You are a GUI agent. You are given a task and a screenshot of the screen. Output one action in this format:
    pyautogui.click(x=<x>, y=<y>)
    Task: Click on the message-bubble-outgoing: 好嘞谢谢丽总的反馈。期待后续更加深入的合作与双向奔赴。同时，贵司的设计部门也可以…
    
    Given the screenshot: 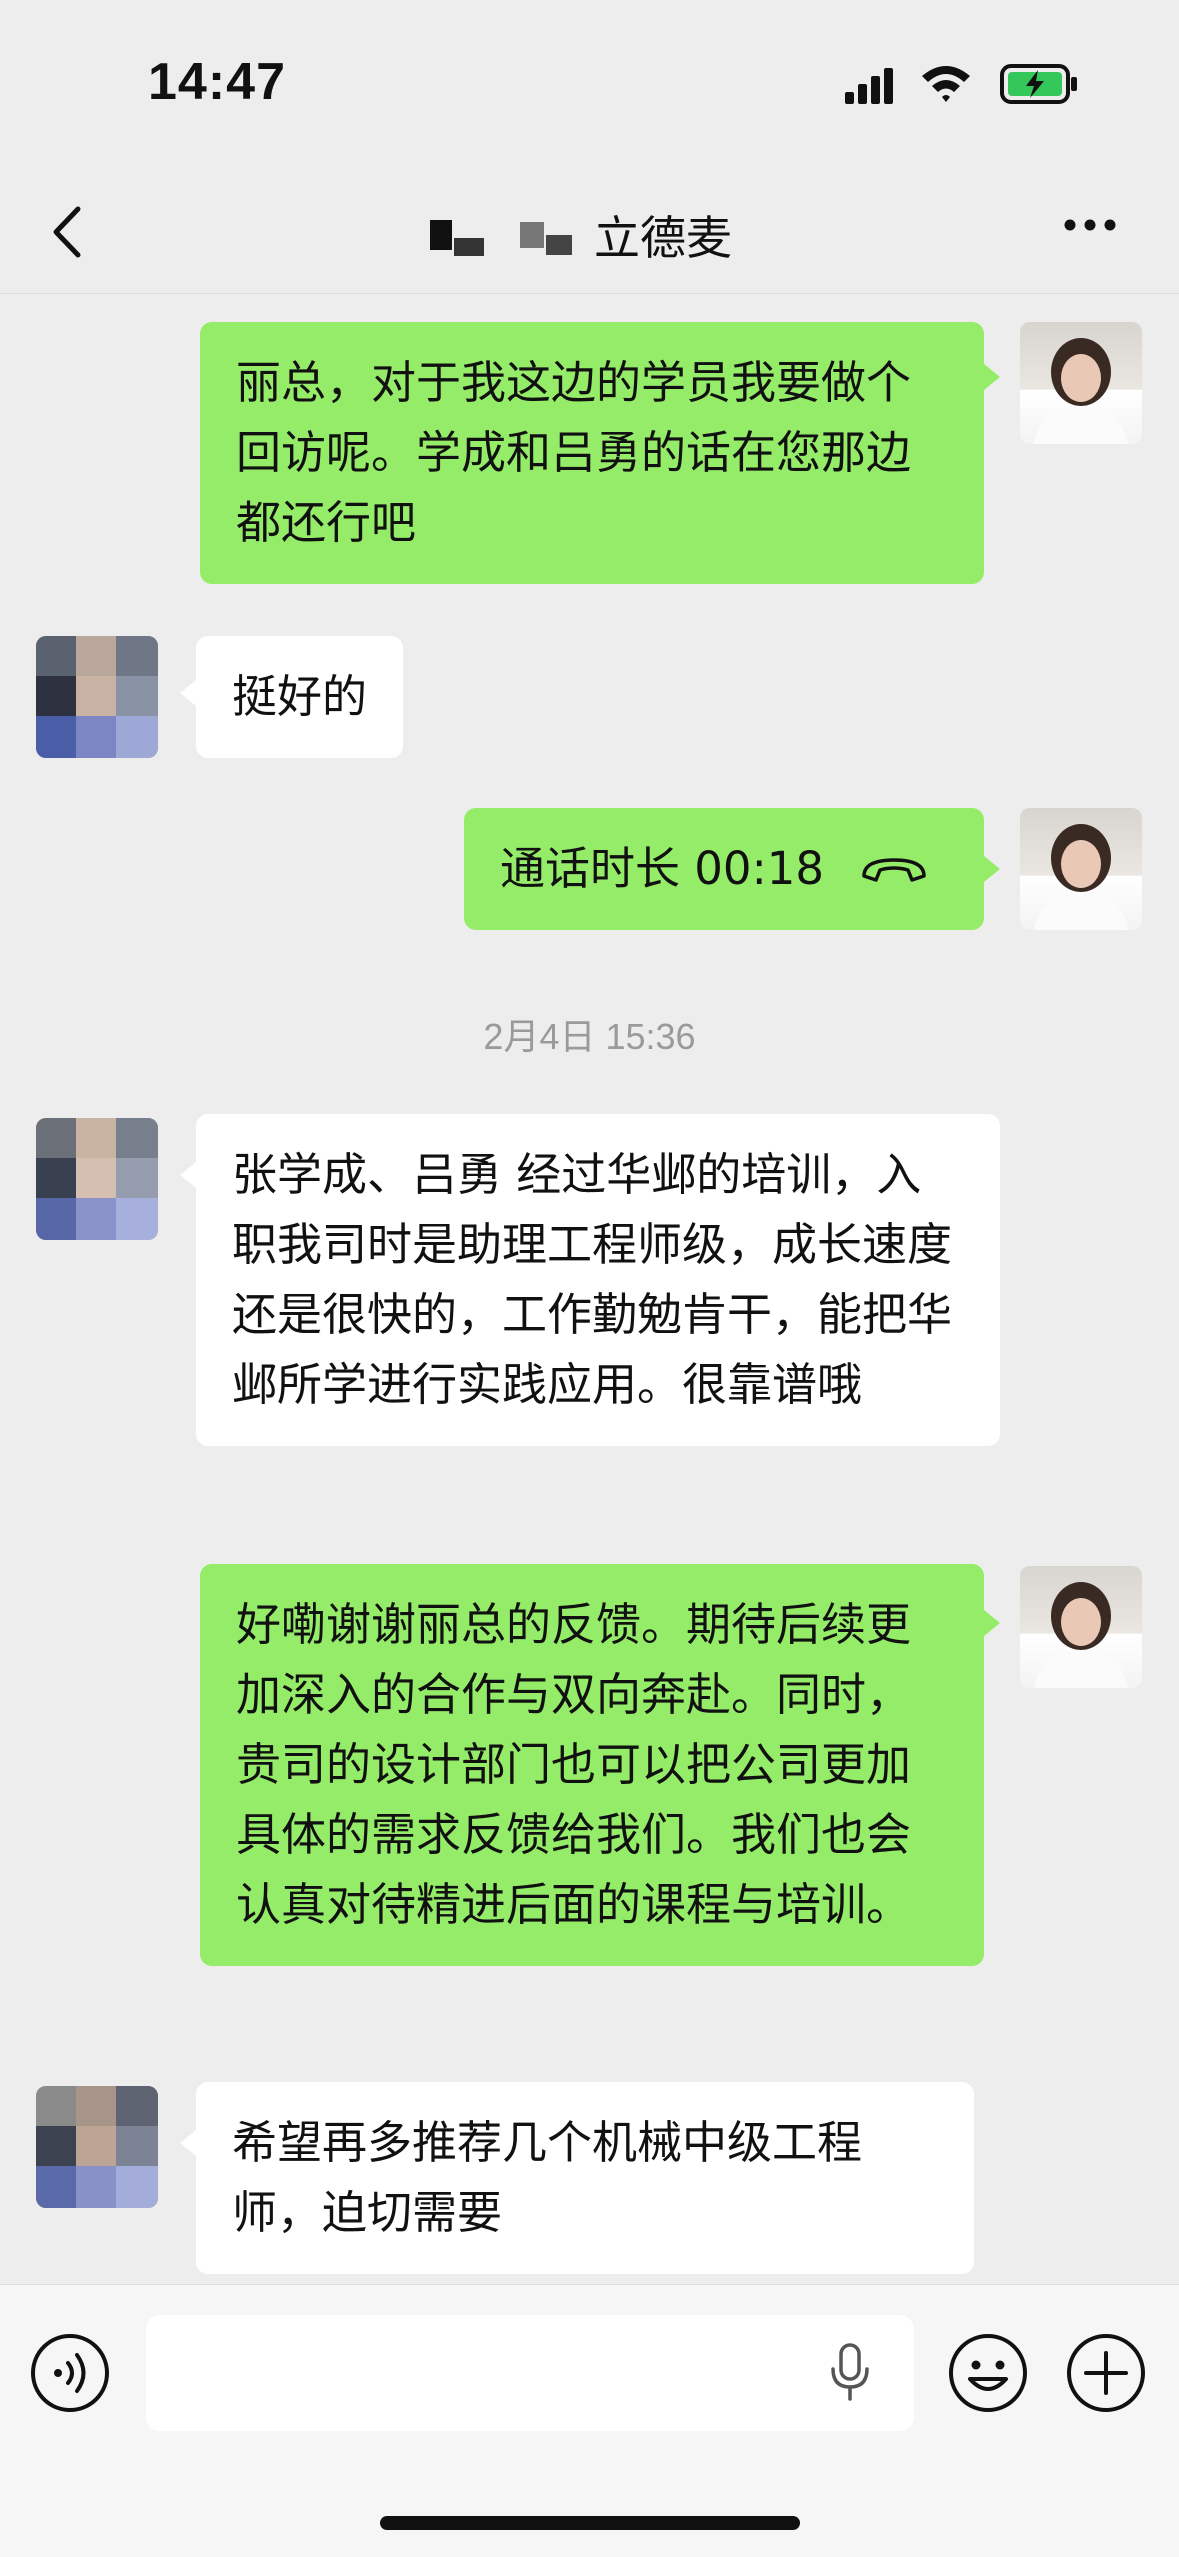 What is the action you would take?
    pyautogui.click(x=592, y=1765)
    